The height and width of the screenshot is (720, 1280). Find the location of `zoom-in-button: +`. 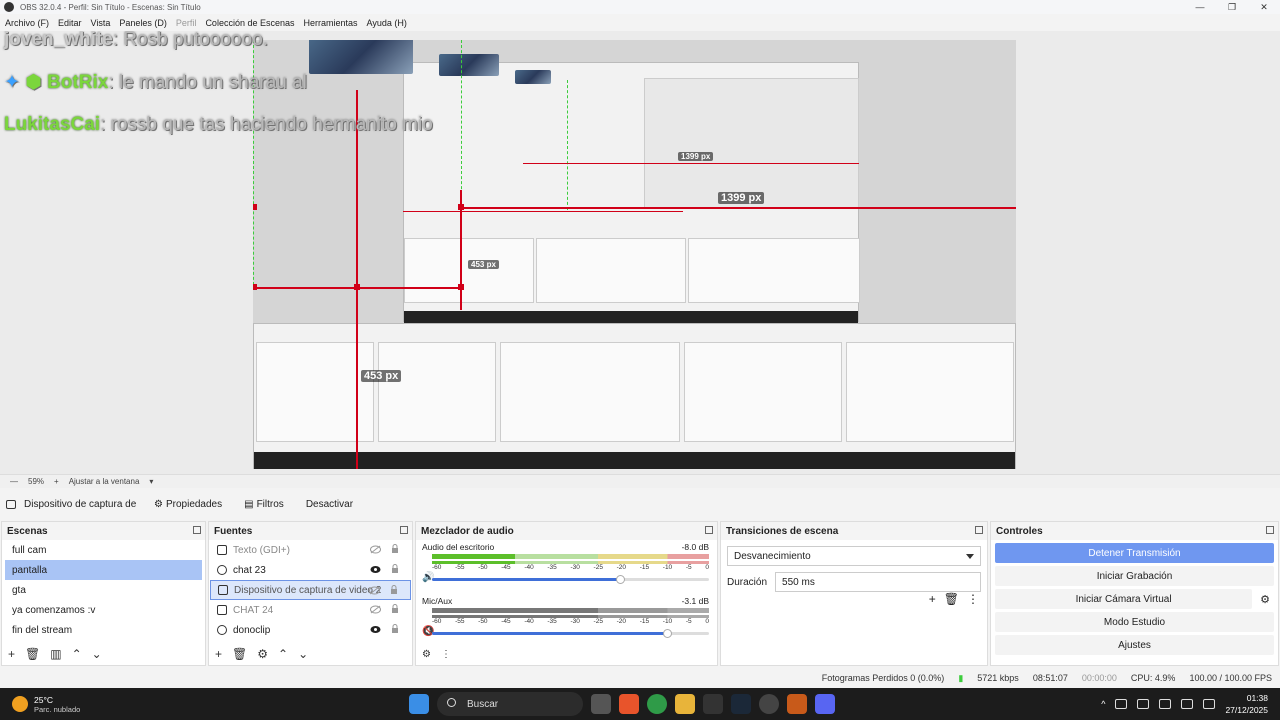

zoom-in-button: + is located at coordinates (56, 481).